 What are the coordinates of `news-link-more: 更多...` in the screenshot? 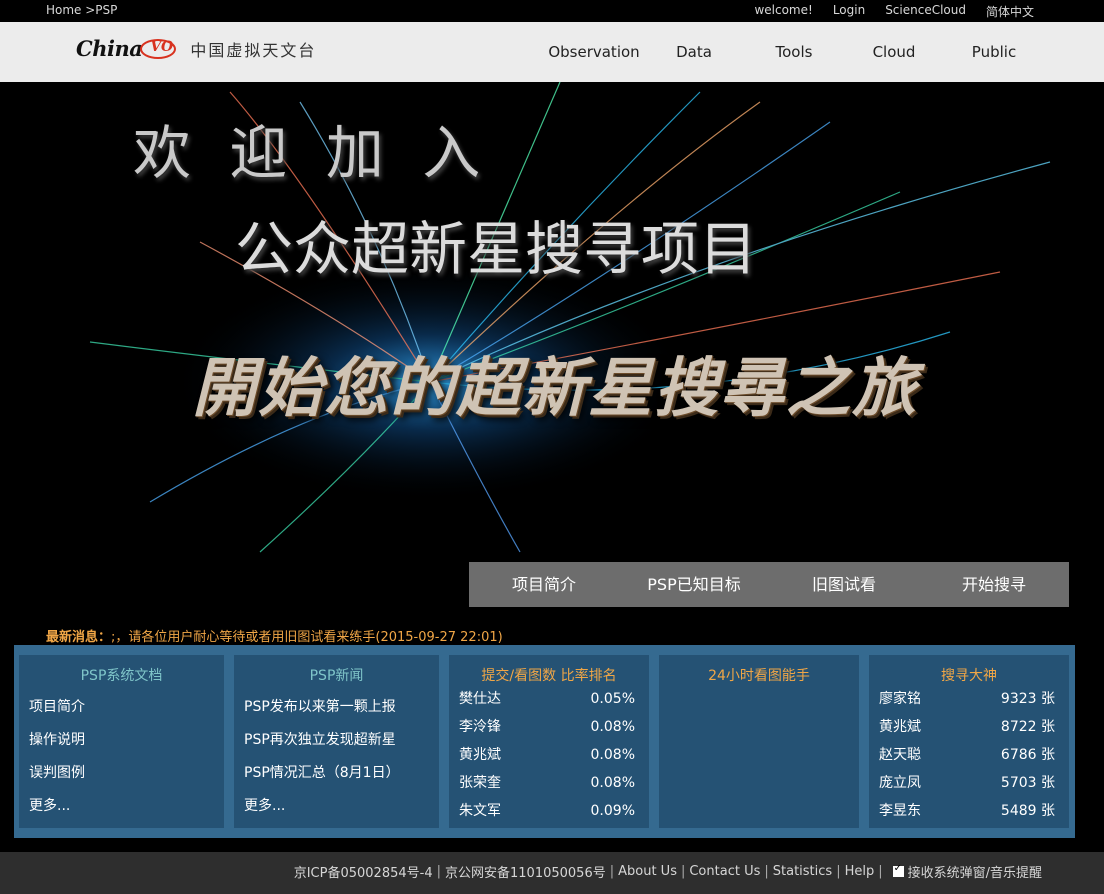 It's located at (336, 810).